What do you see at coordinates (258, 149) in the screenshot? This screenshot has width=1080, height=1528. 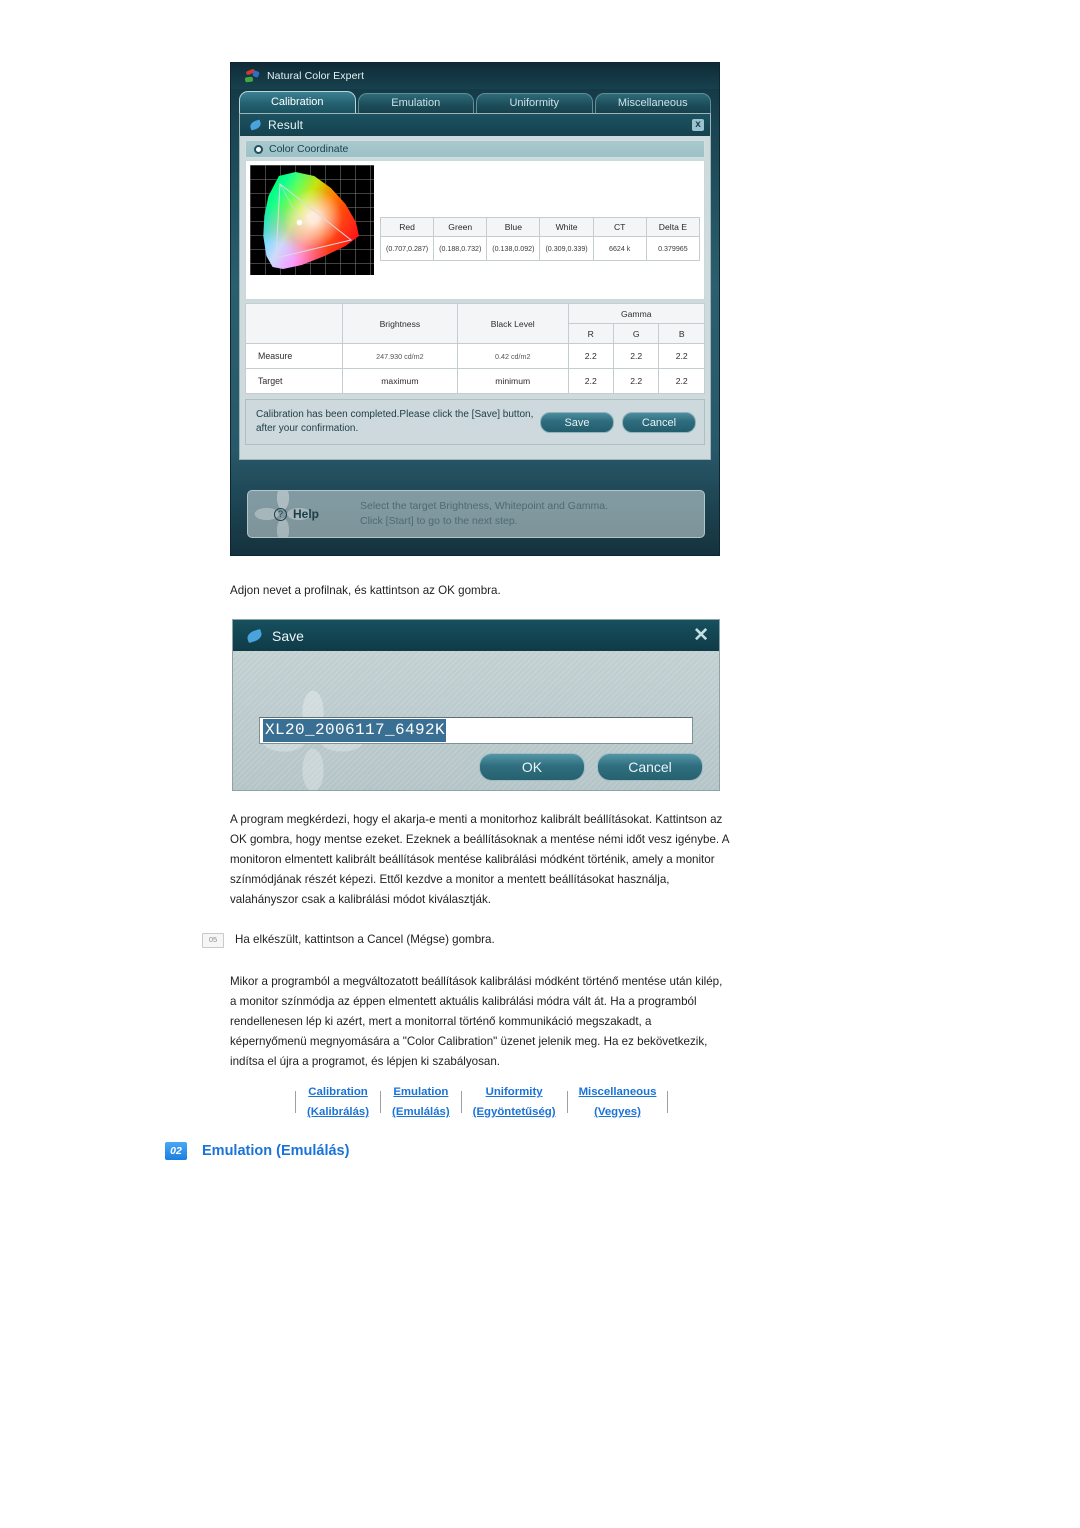 I see `bullet-icon` at bounding box center [258, 149].